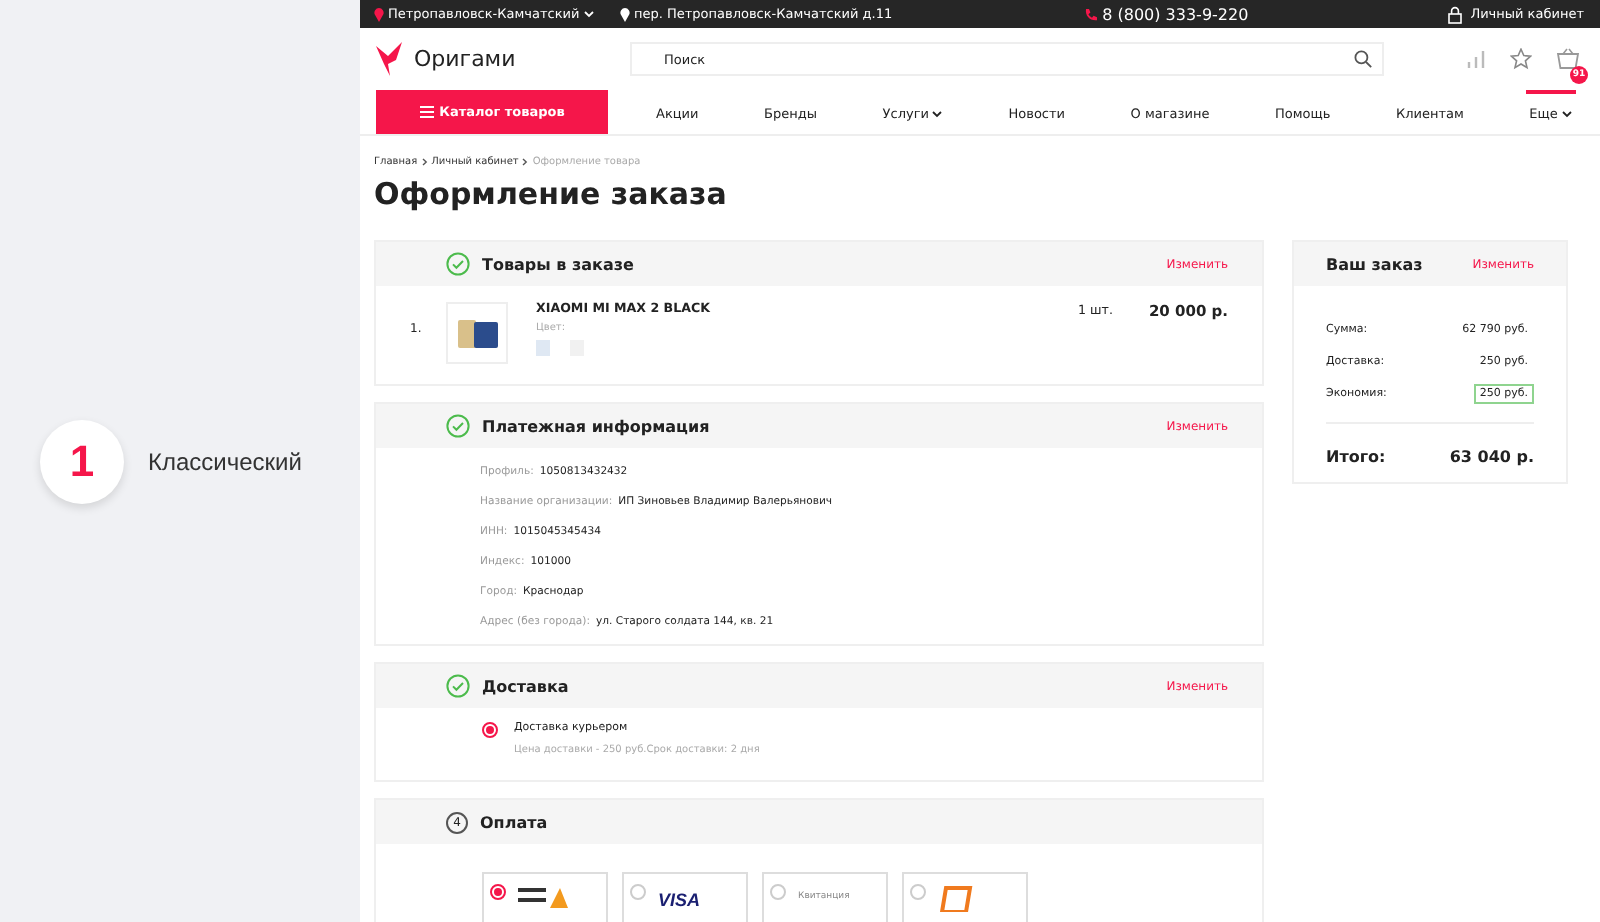 Image resolution: width=1600 pixels, height=922 pixels. Describe the element at coordinates (596, 426) in the screenshot. I see `section-title: Платежная информация` at that location.